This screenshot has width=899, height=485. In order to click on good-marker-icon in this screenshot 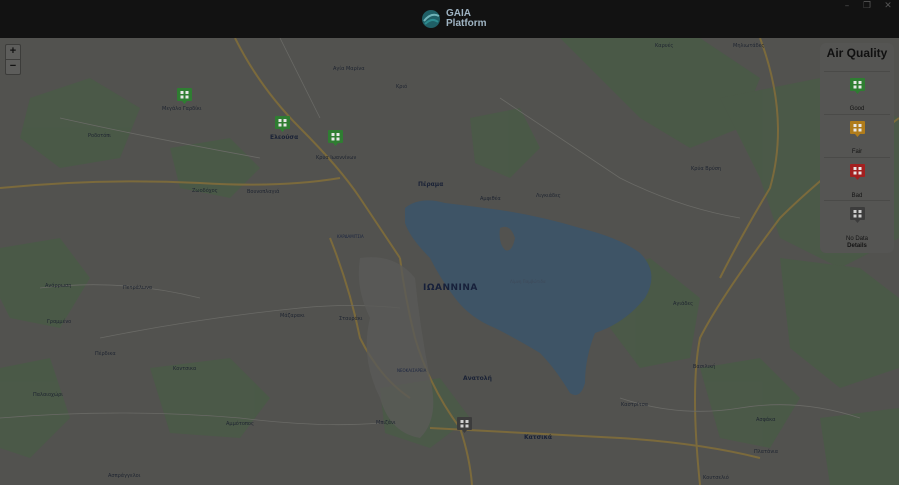, I will do `click(857, 86)`.